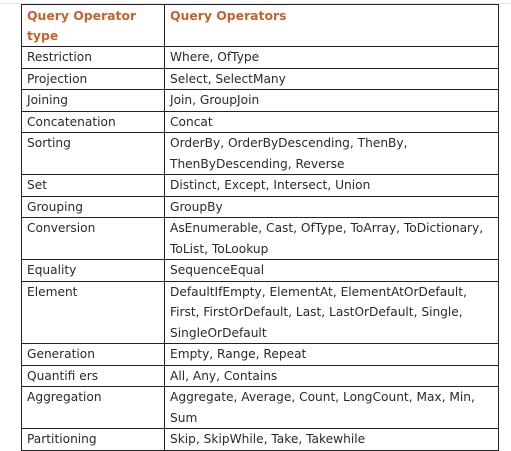  I want to click on table-row: Grouping GroupBy, so click(260, 206).